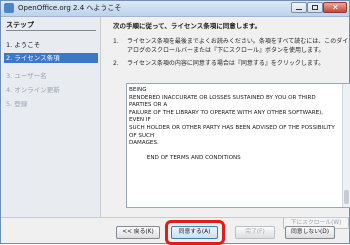 This screenshot has width=350, height=245. What do you see at coordinates (23, 44) in the screenshot?
I see `step-welcome: 1. ようこそ` at bounding box center [23, 44].